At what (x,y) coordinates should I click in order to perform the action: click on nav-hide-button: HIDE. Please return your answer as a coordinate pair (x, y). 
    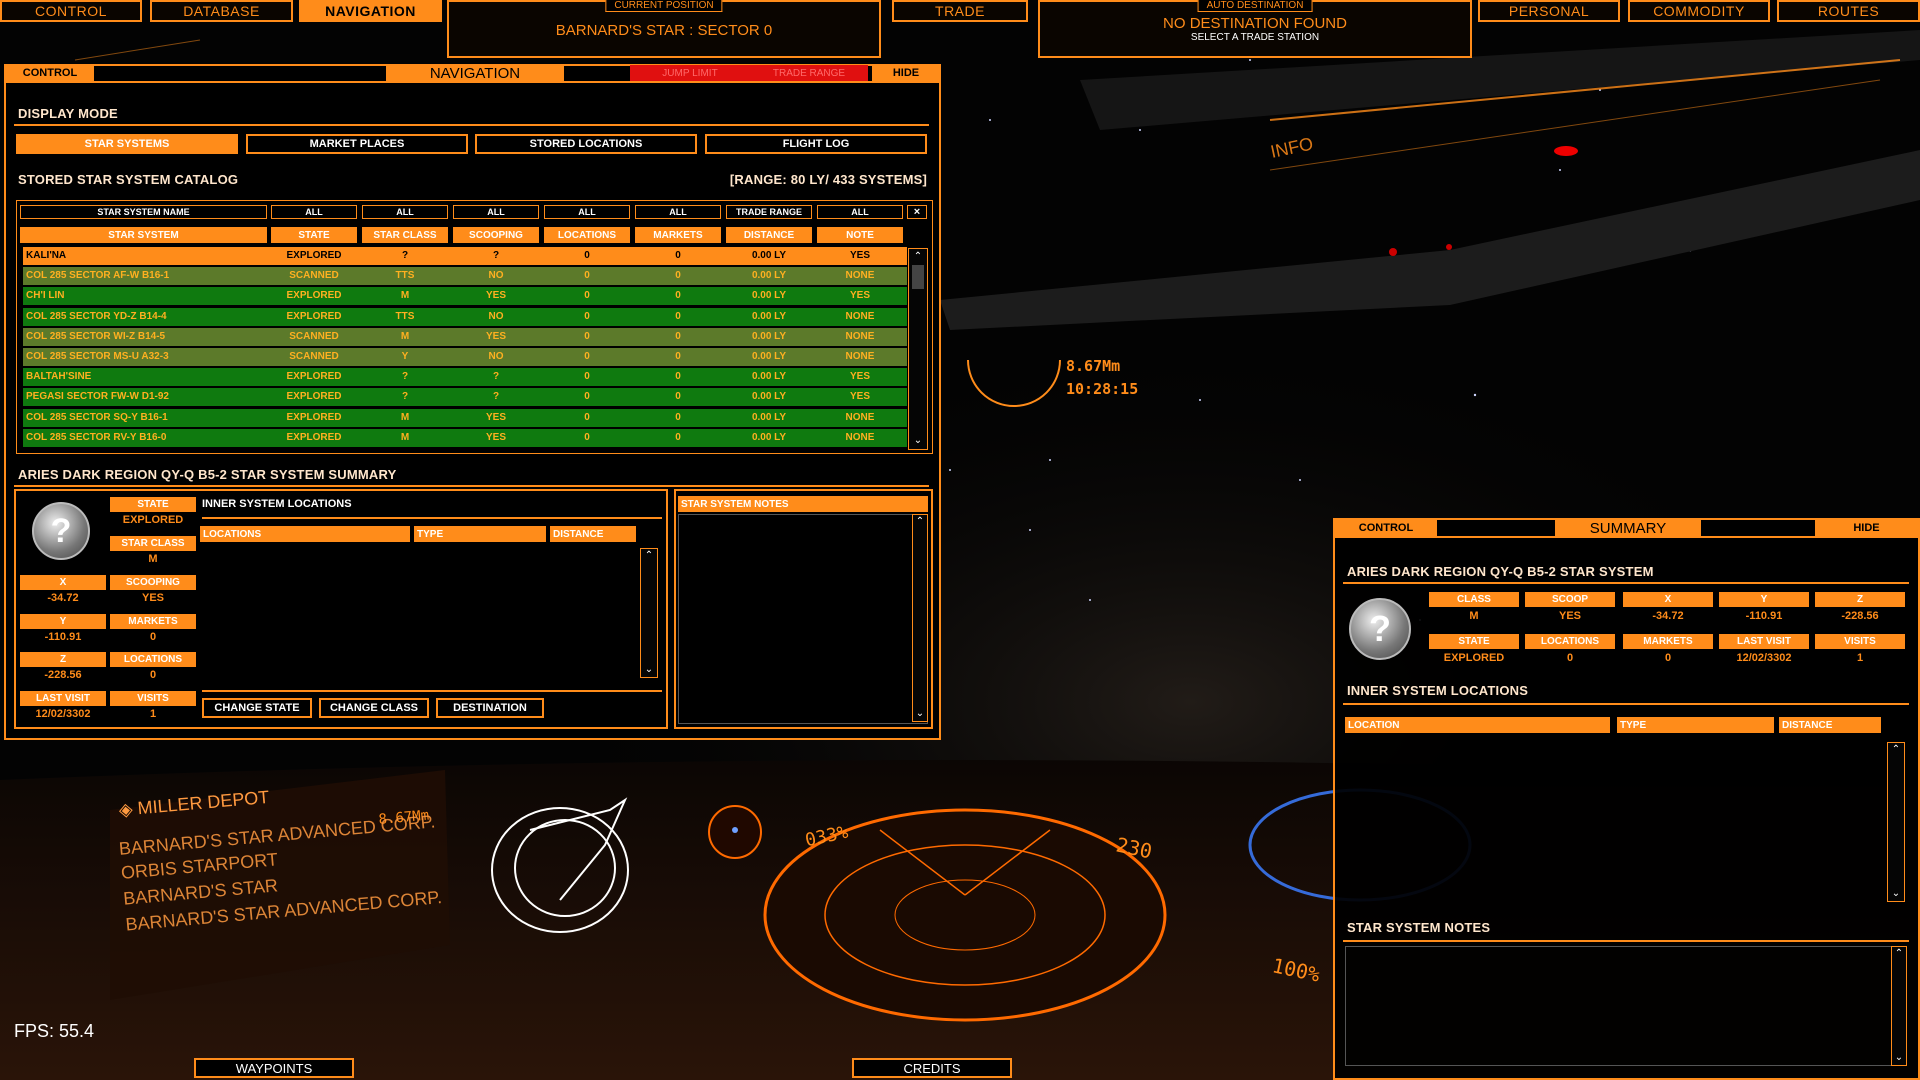
    Looking at the image, I should click on (906, 73).